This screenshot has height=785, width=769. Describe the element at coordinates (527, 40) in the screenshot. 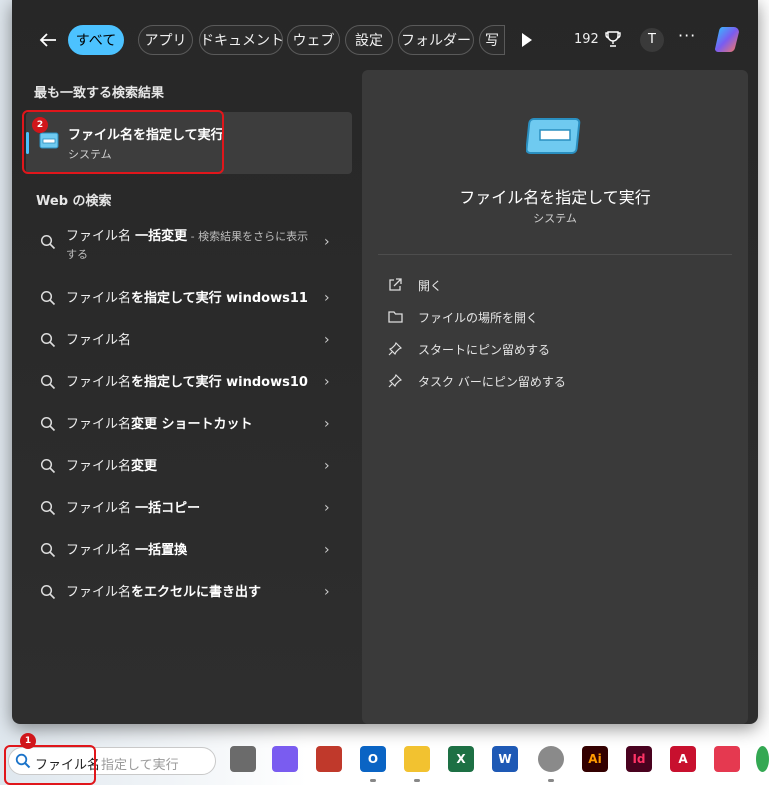

I see `more-filters-play-icon` at that location.